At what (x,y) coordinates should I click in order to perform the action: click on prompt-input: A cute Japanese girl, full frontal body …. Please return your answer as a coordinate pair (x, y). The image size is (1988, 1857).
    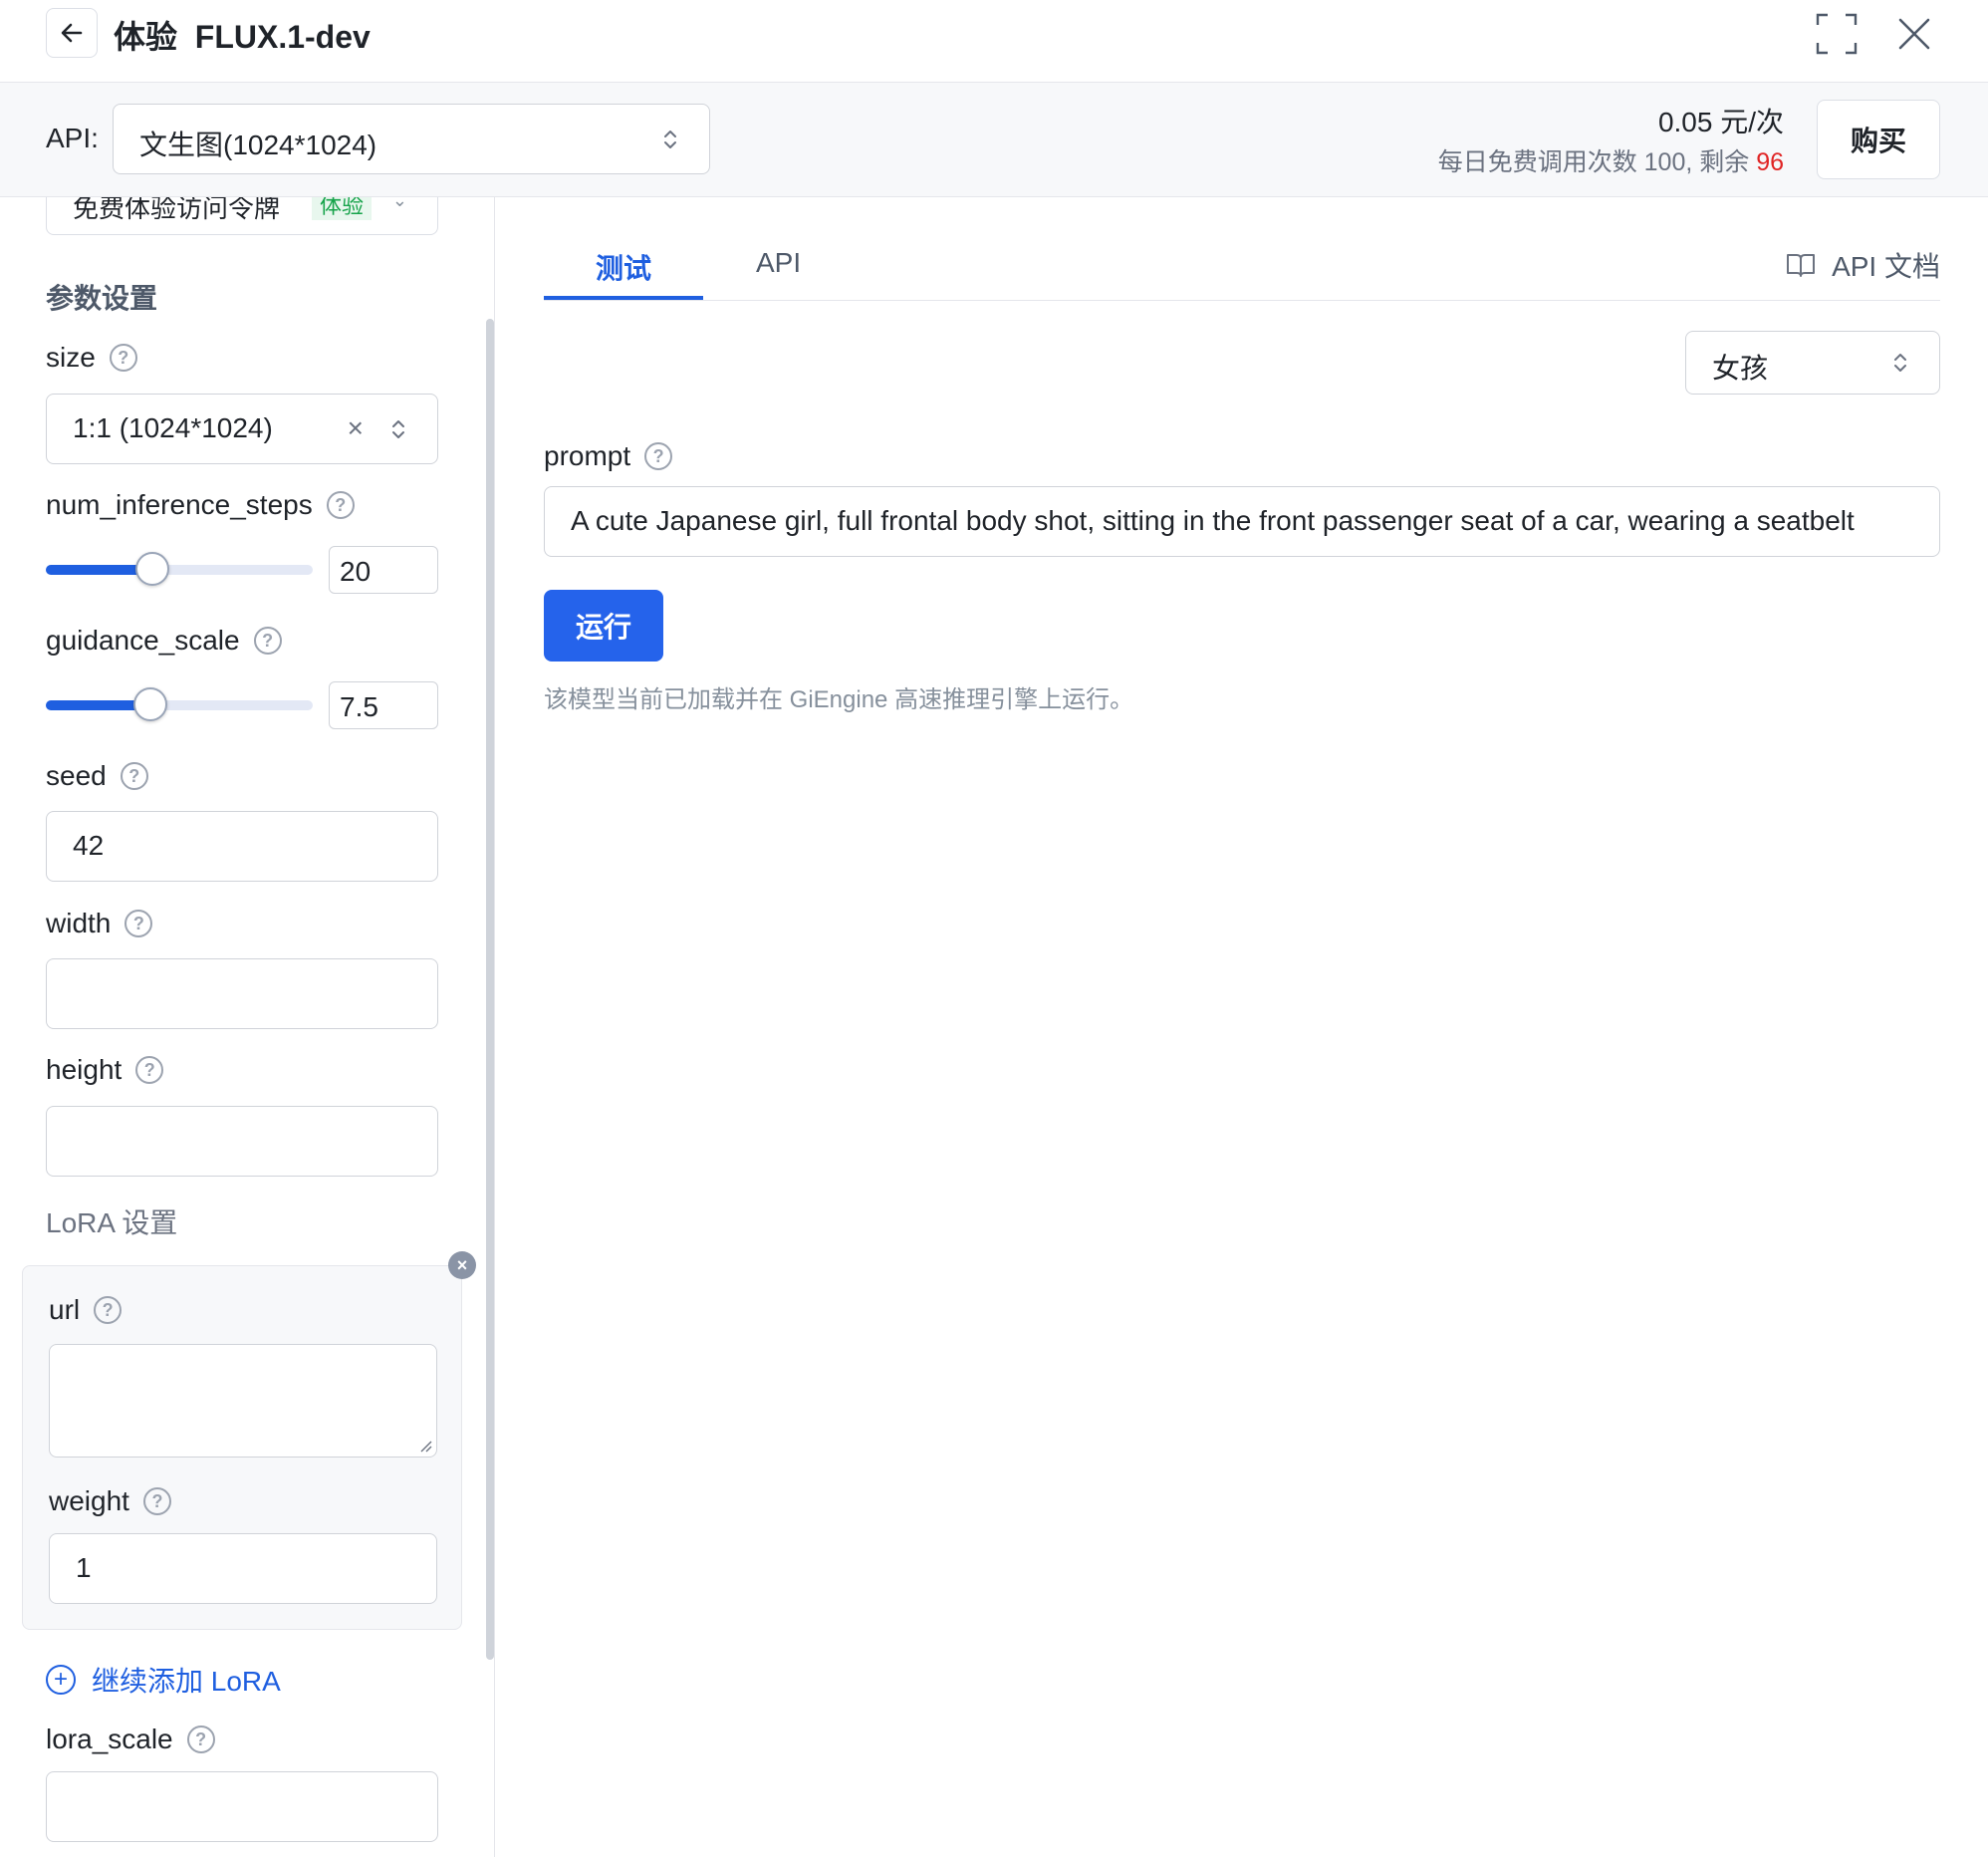
    Looking at the image, I should click on (1242, 521).